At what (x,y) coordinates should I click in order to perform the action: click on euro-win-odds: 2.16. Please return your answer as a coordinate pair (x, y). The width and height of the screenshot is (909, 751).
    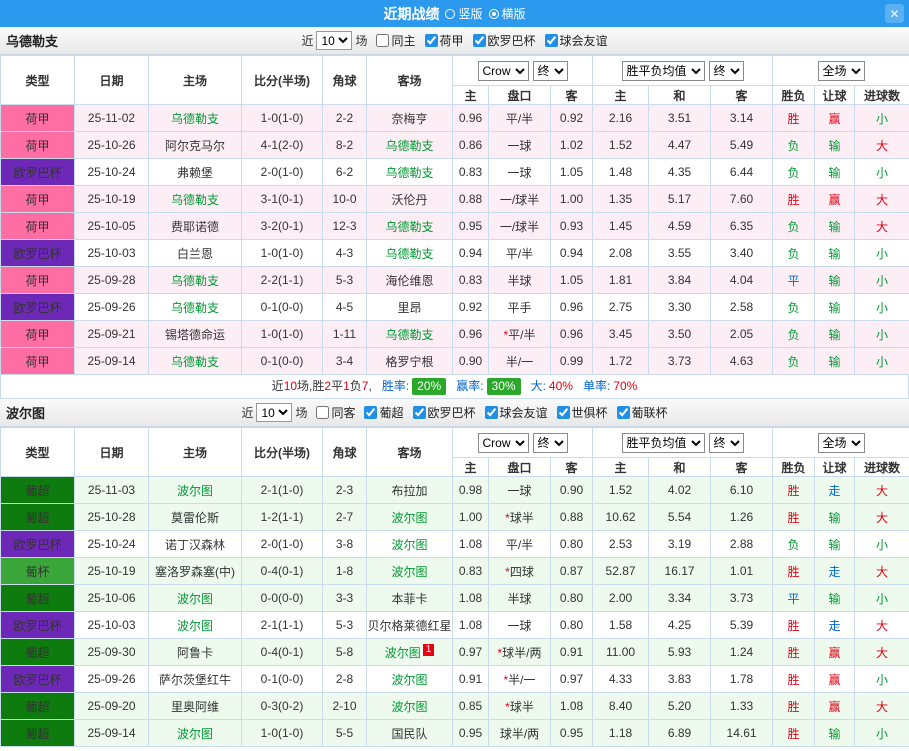
    Looking at the image, I should click on (621, 118).